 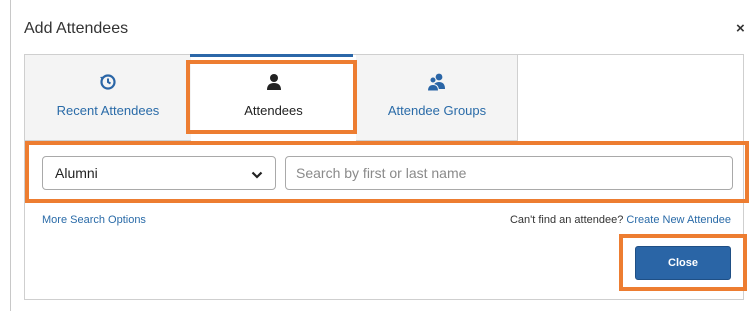 I want to click on dialog-title: Add Attendees, so click(x=76, y=28).